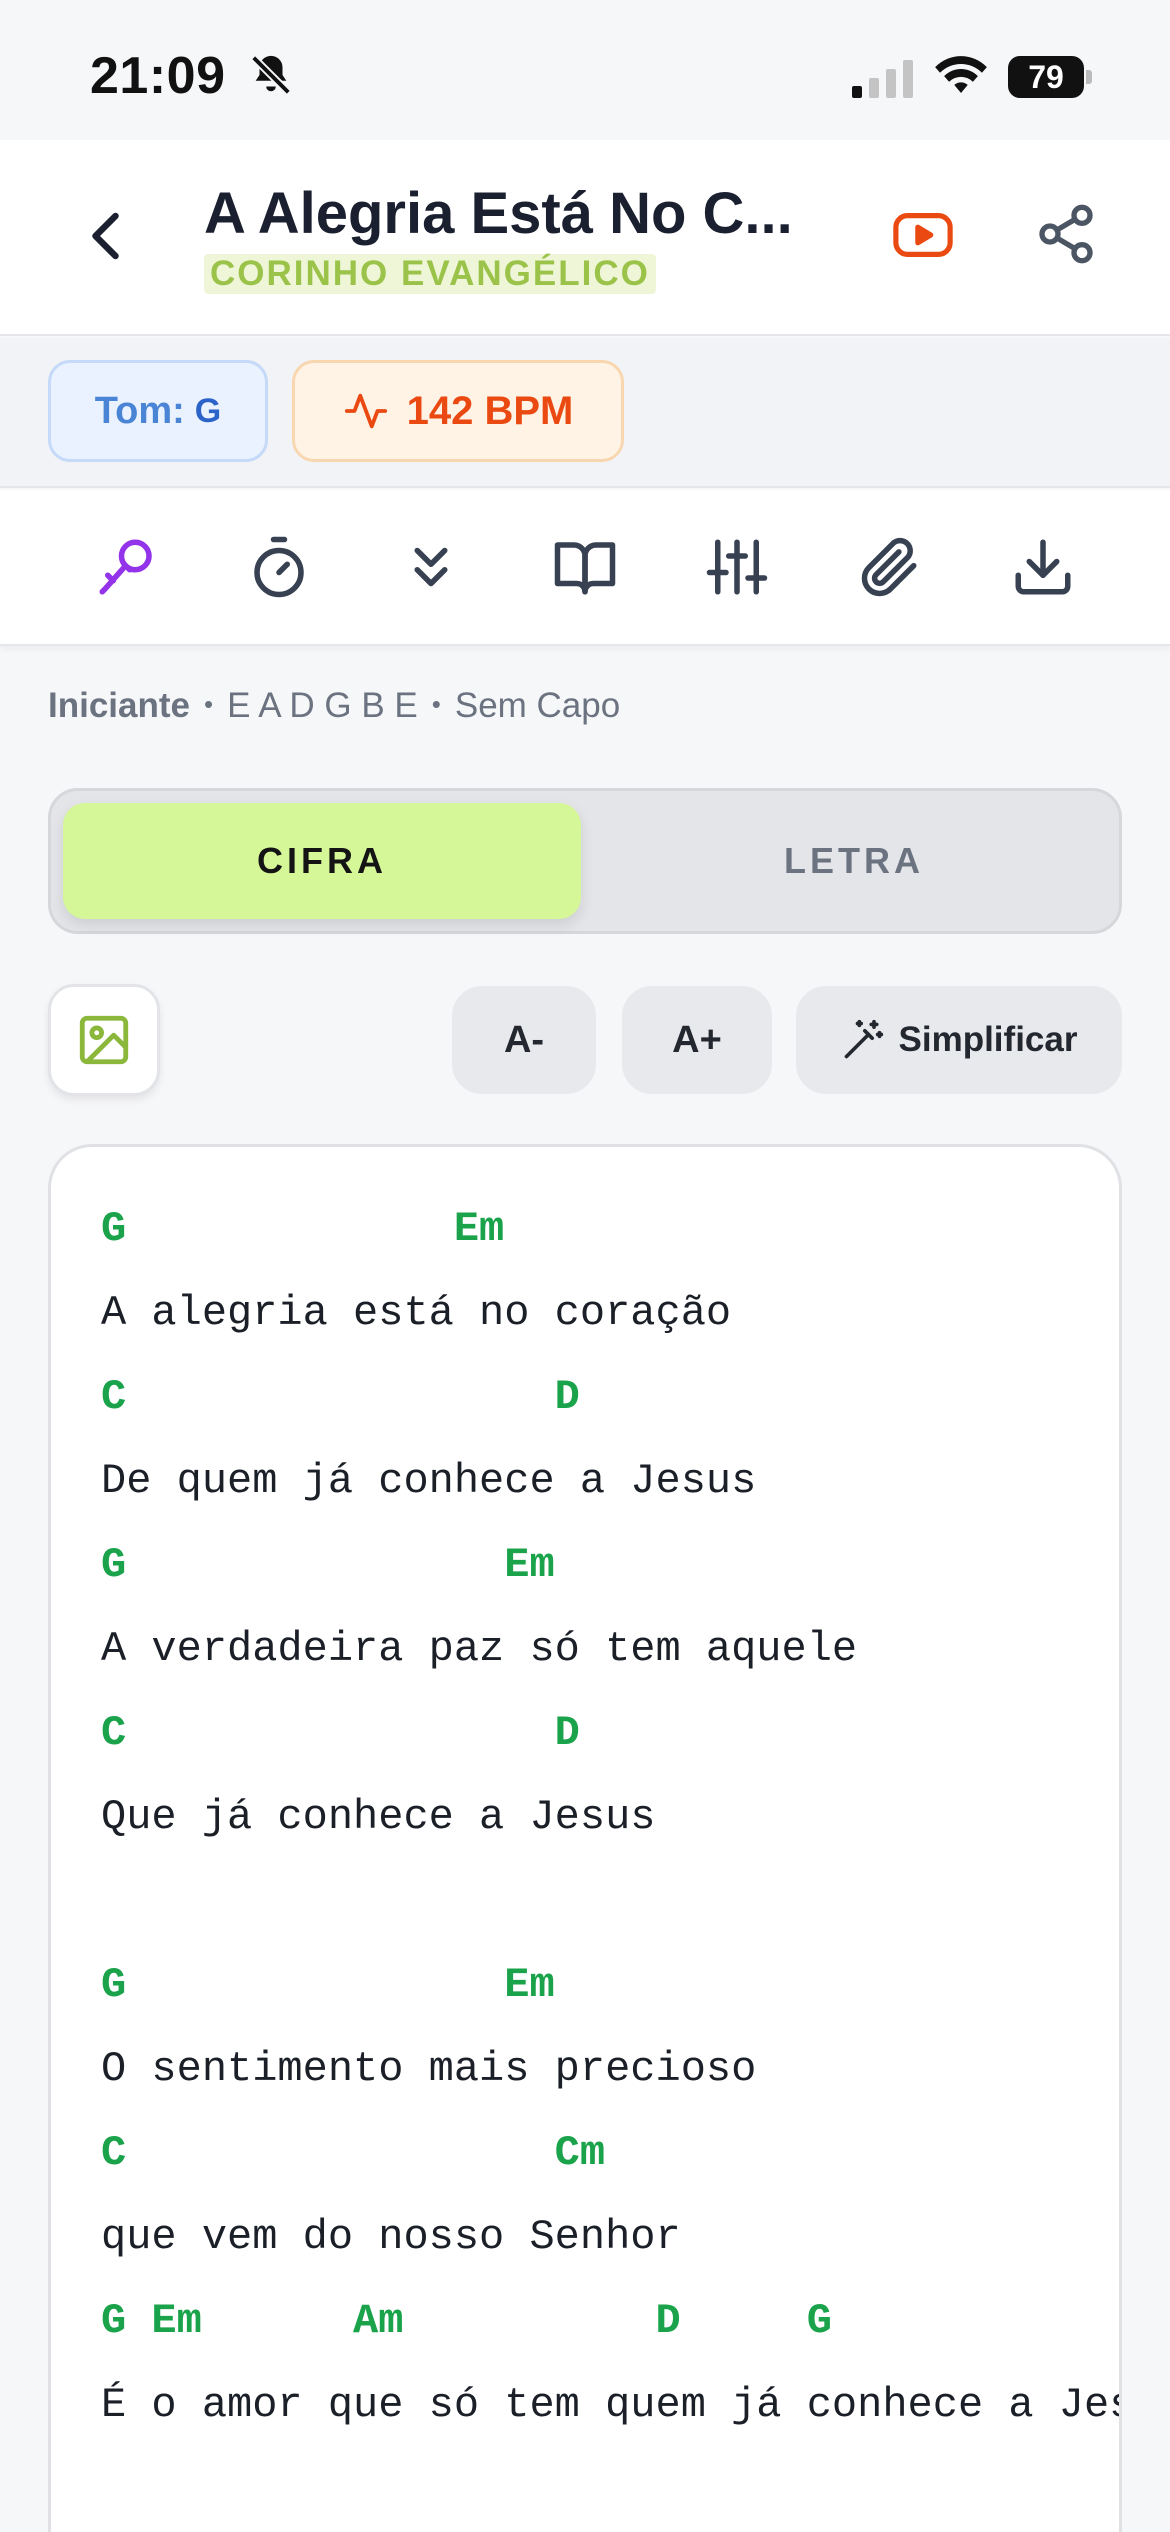 The image size is (1170, 2532). I want to click on song-info-chips: Tom: G 142 BPM, so click(585, 413).